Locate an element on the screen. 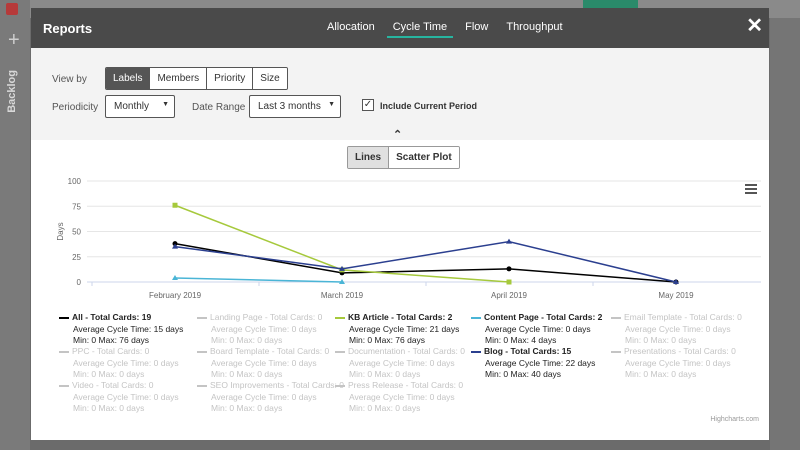  y-tick-label: 100 is located at coordinates (75, 181).